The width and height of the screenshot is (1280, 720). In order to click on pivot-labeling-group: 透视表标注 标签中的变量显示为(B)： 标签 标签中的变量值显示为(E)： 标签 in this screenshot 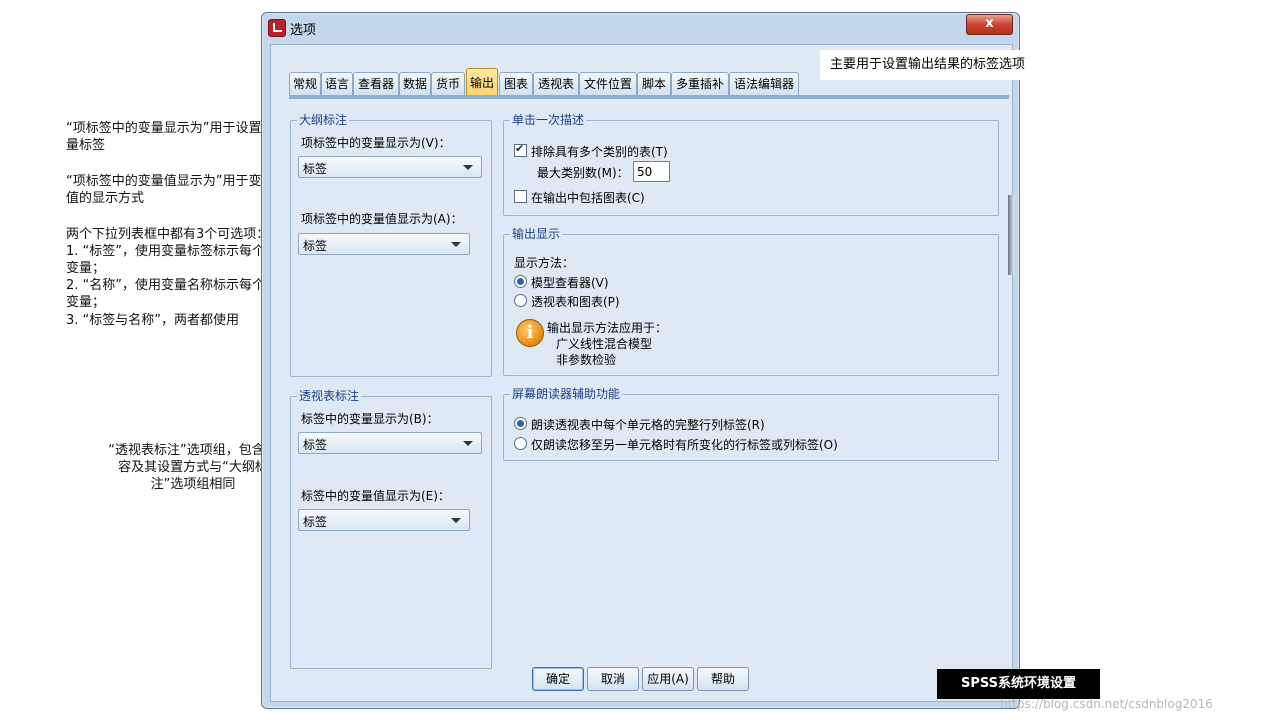, I will do `click(391, 529)`.